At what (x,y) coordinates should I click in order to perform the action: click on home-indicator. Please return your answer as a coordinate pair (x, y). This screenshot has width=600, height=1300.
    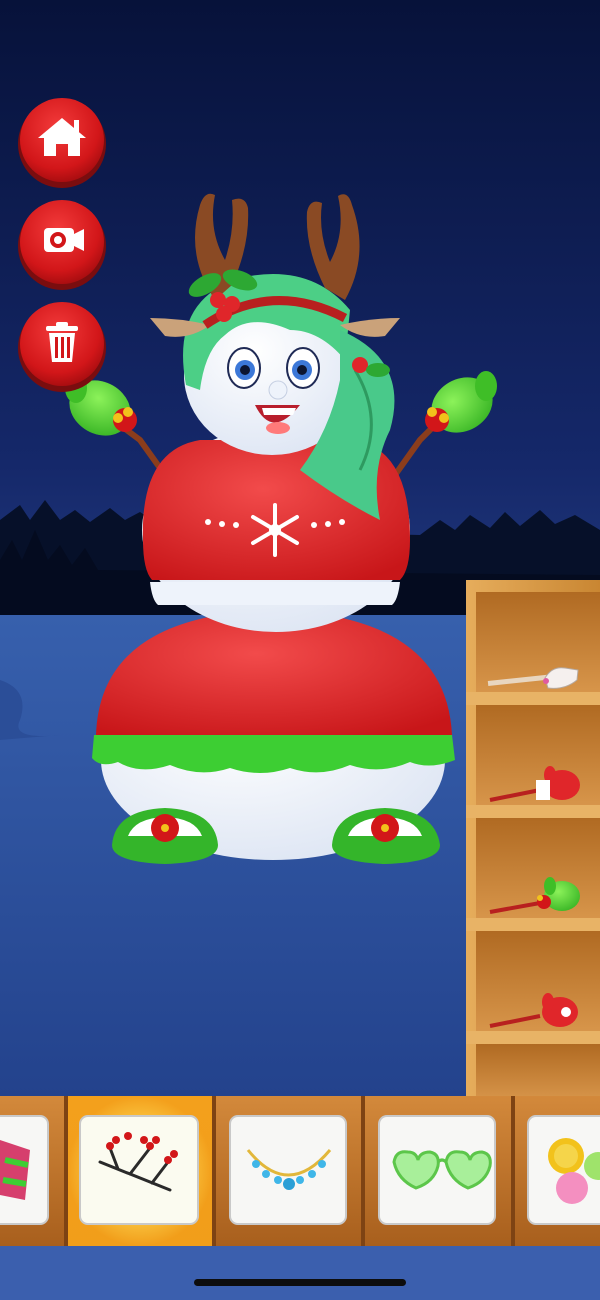
    Looking at the image, I should click on (300, 1282).